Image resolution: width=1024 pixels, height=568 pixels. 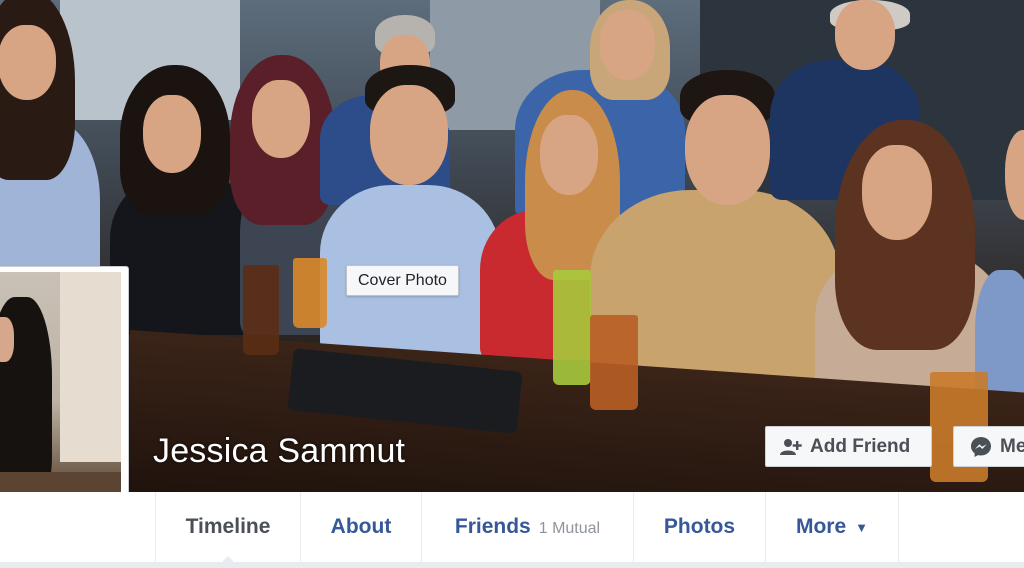 What do you see at coordinates (569, 528) in the screenshot?
I see `mutual-friends-count: 1 Mutual` at bounding box center [569, 528].